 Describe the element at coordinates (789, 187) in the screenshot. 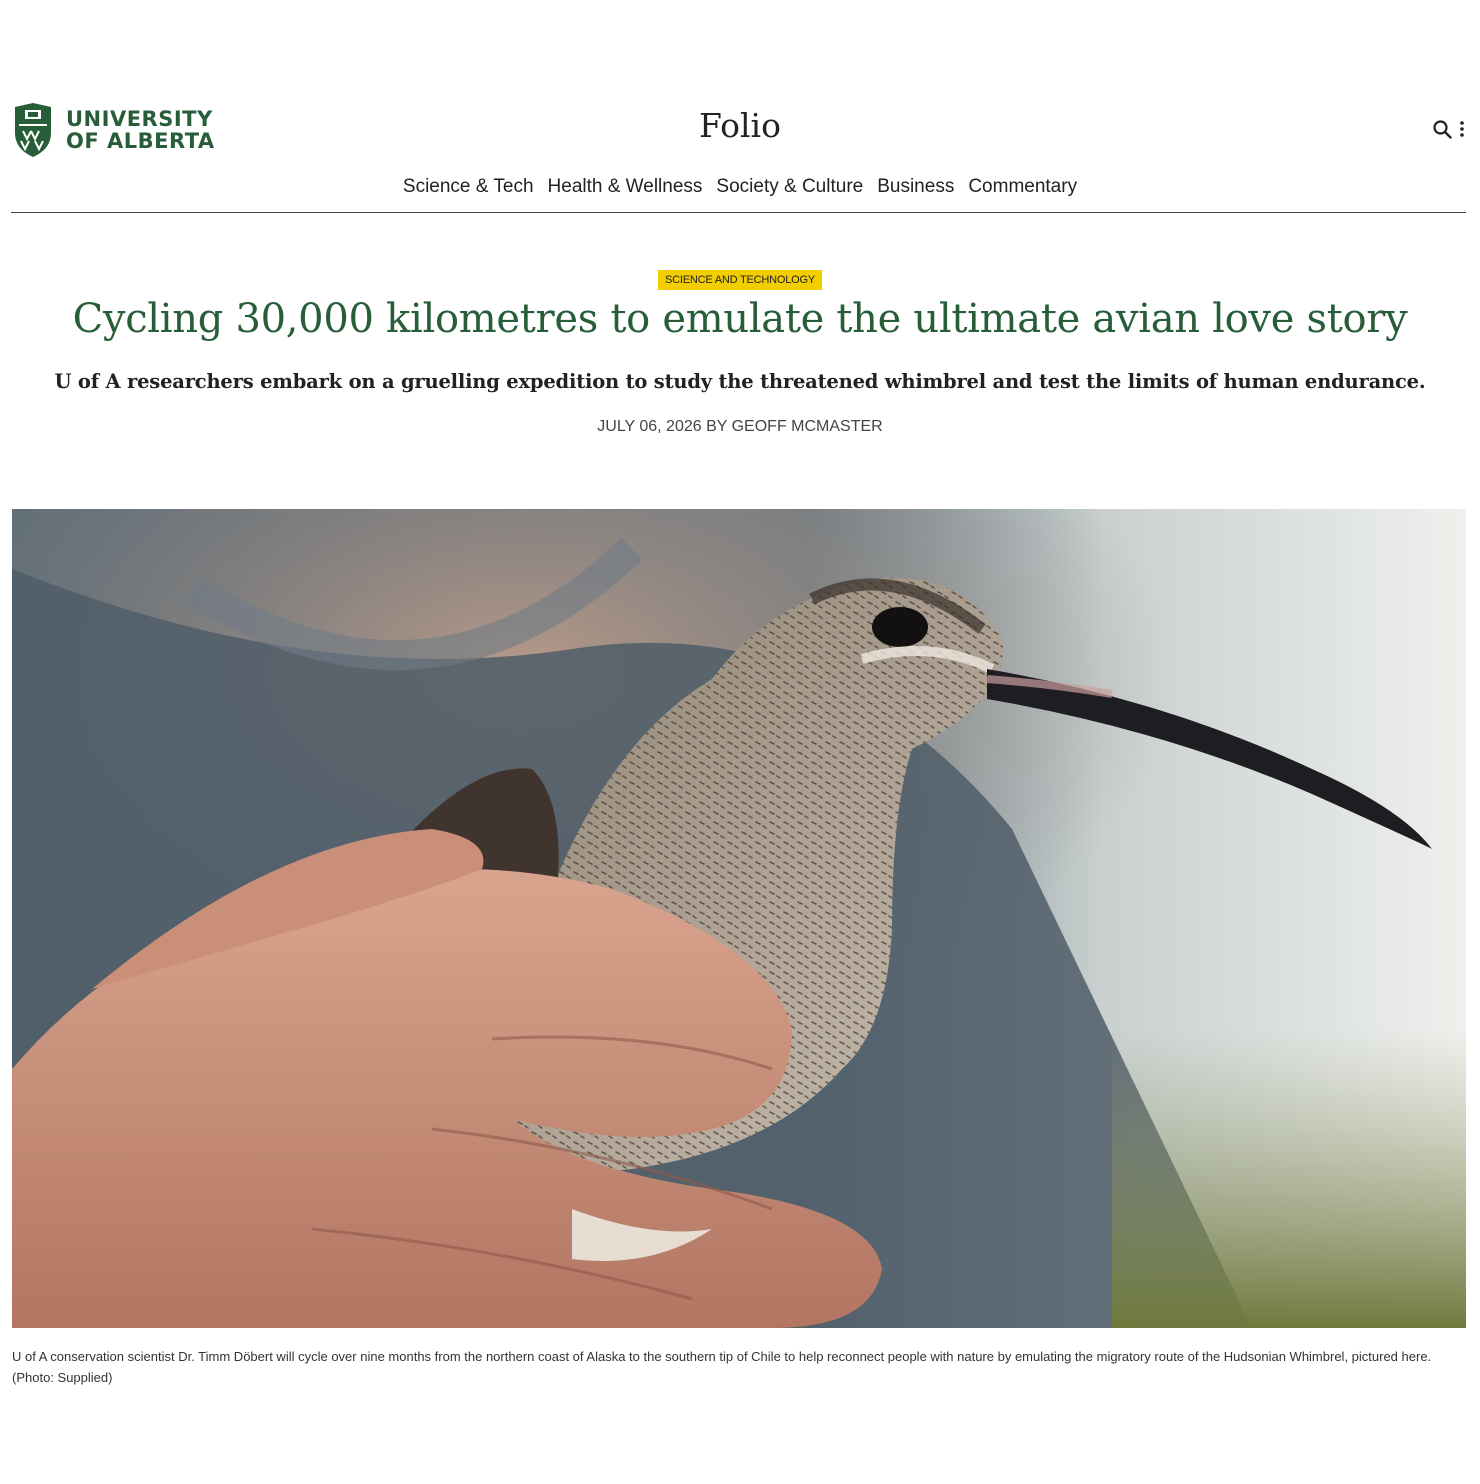

I see `nav-society-culture: Society & Culture` at that location.